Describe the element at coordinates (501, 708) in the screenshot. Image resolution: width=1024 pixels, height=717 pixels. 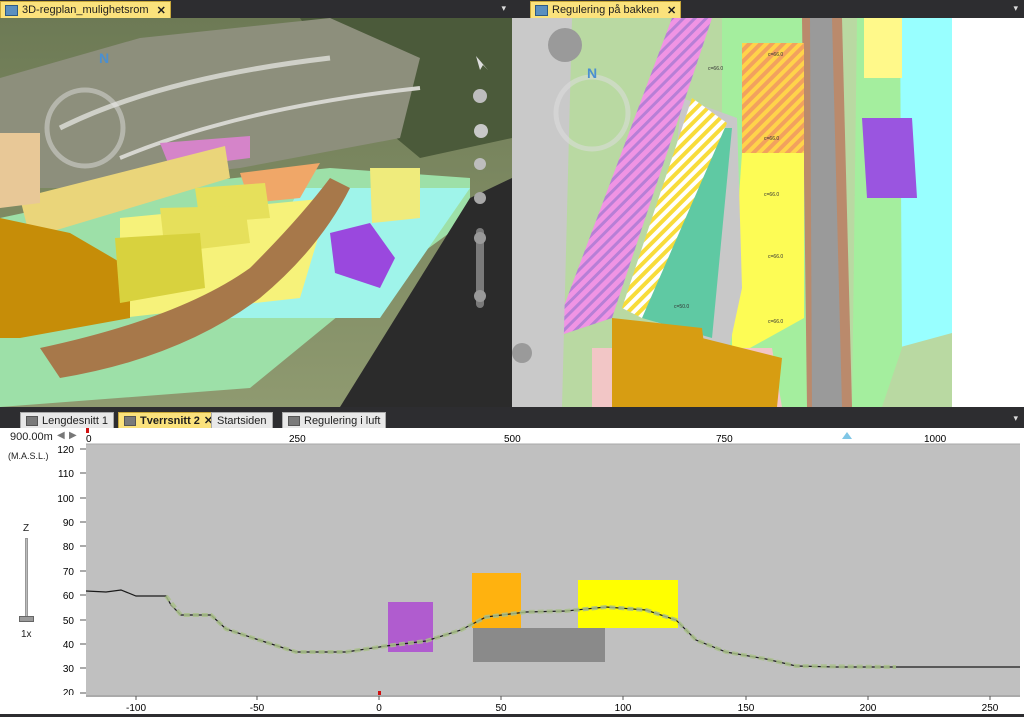
I see `x-tick-label: 50` at that location.